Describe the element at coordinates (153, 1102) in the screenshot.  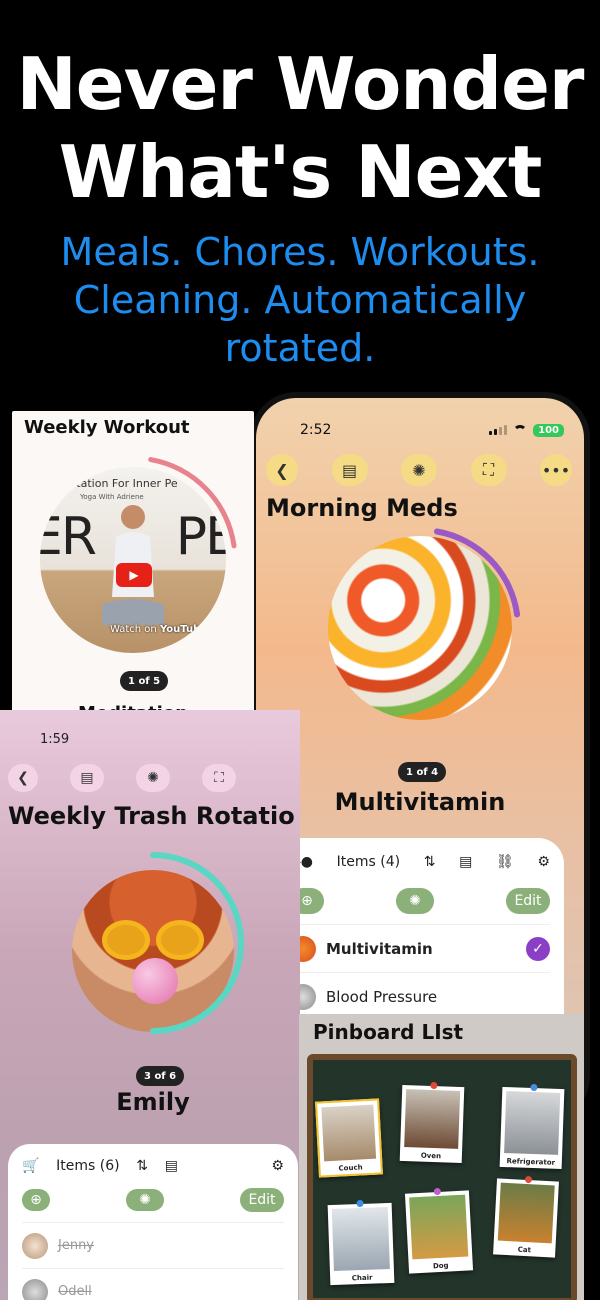
I see `current-item-name: Emily` at that location.